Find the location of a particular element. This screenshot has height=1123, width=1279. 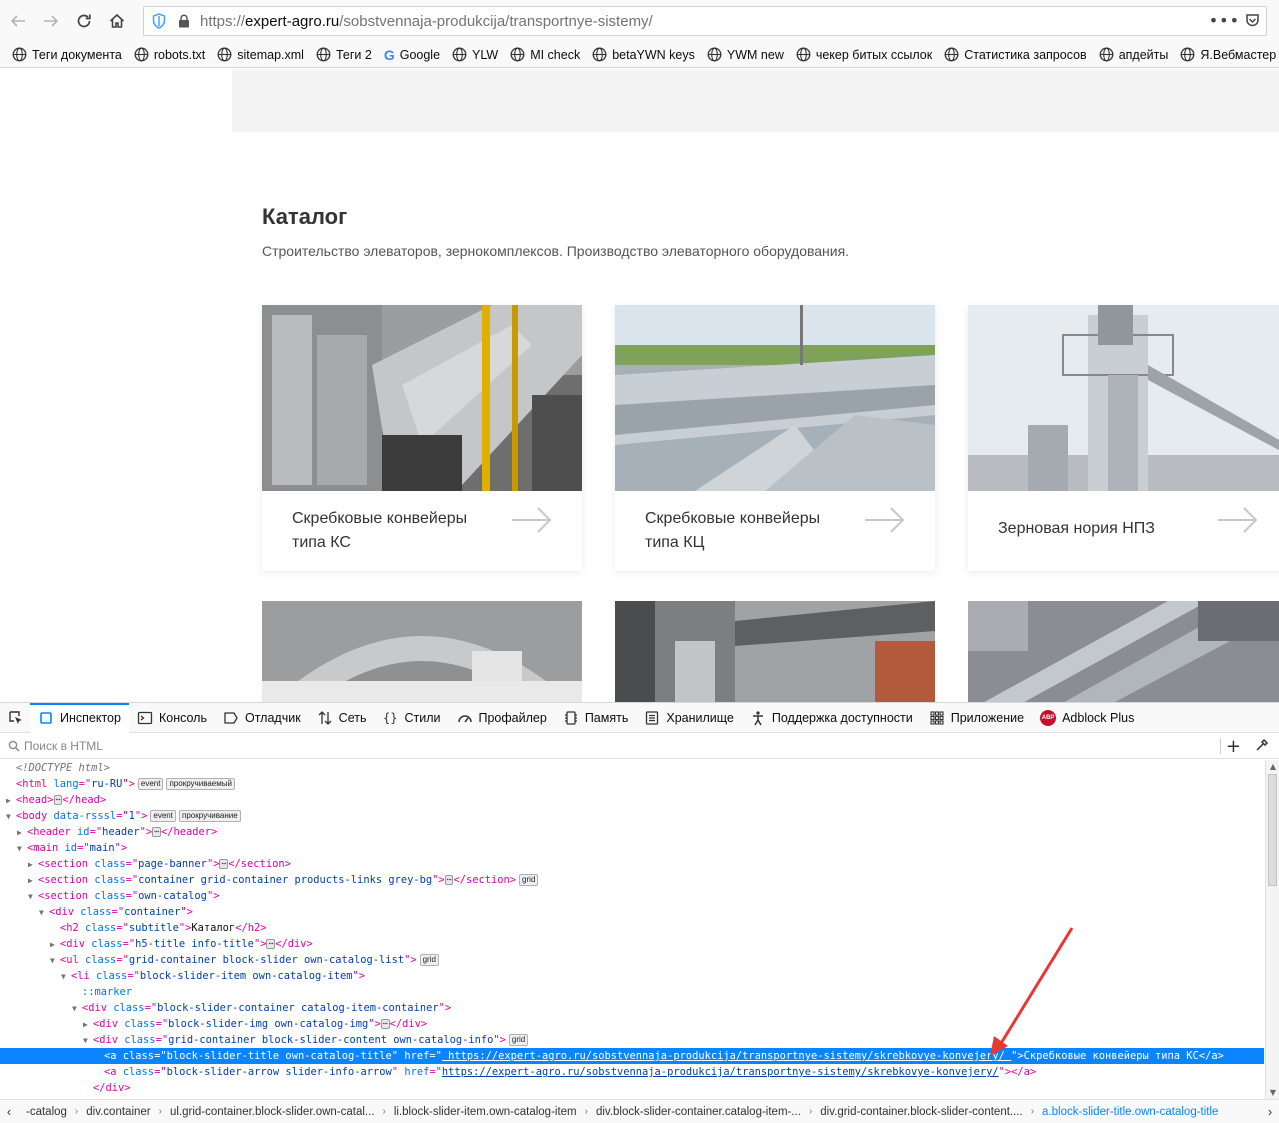

html-search-input: Поиск в HTML is located at coordinates (63, 746).